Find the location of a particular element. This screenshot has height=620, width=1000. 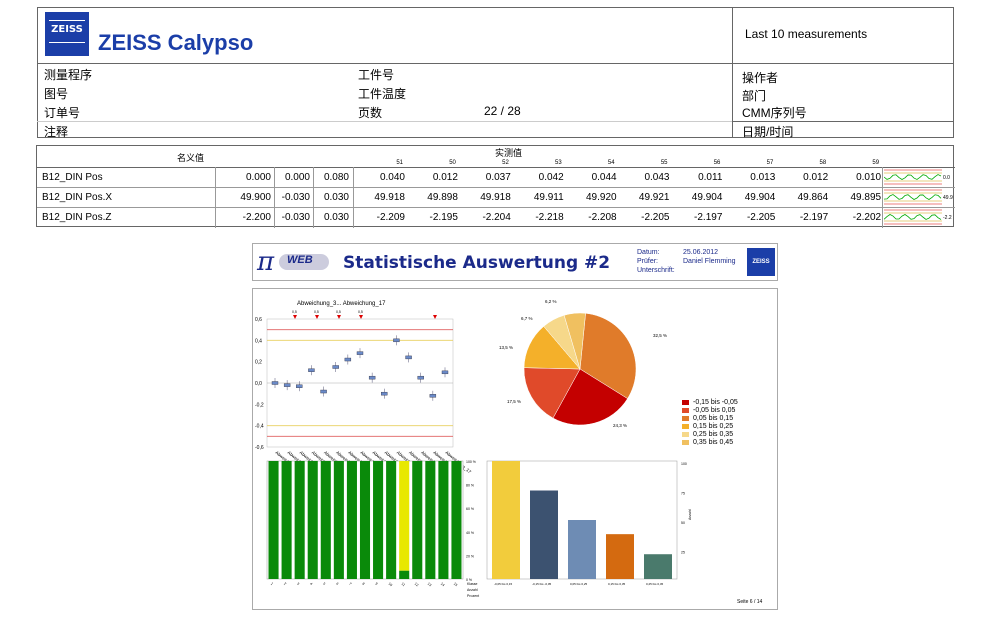

measured-value: 0.011 is located at coordinates (710, 177).